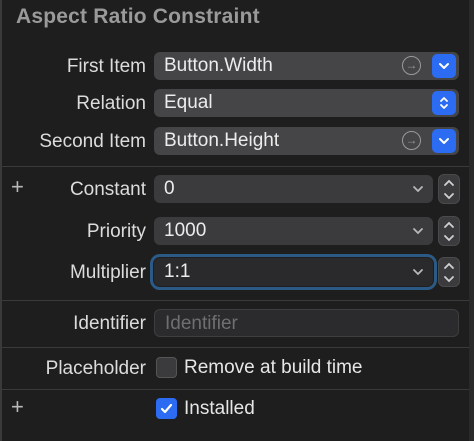 The height and width of the screenshot is (441, 474). Describe the element at coordinates (273, 368) in the screenshot. I see `remove-at-build-time-label: Remove at build time` at that location.